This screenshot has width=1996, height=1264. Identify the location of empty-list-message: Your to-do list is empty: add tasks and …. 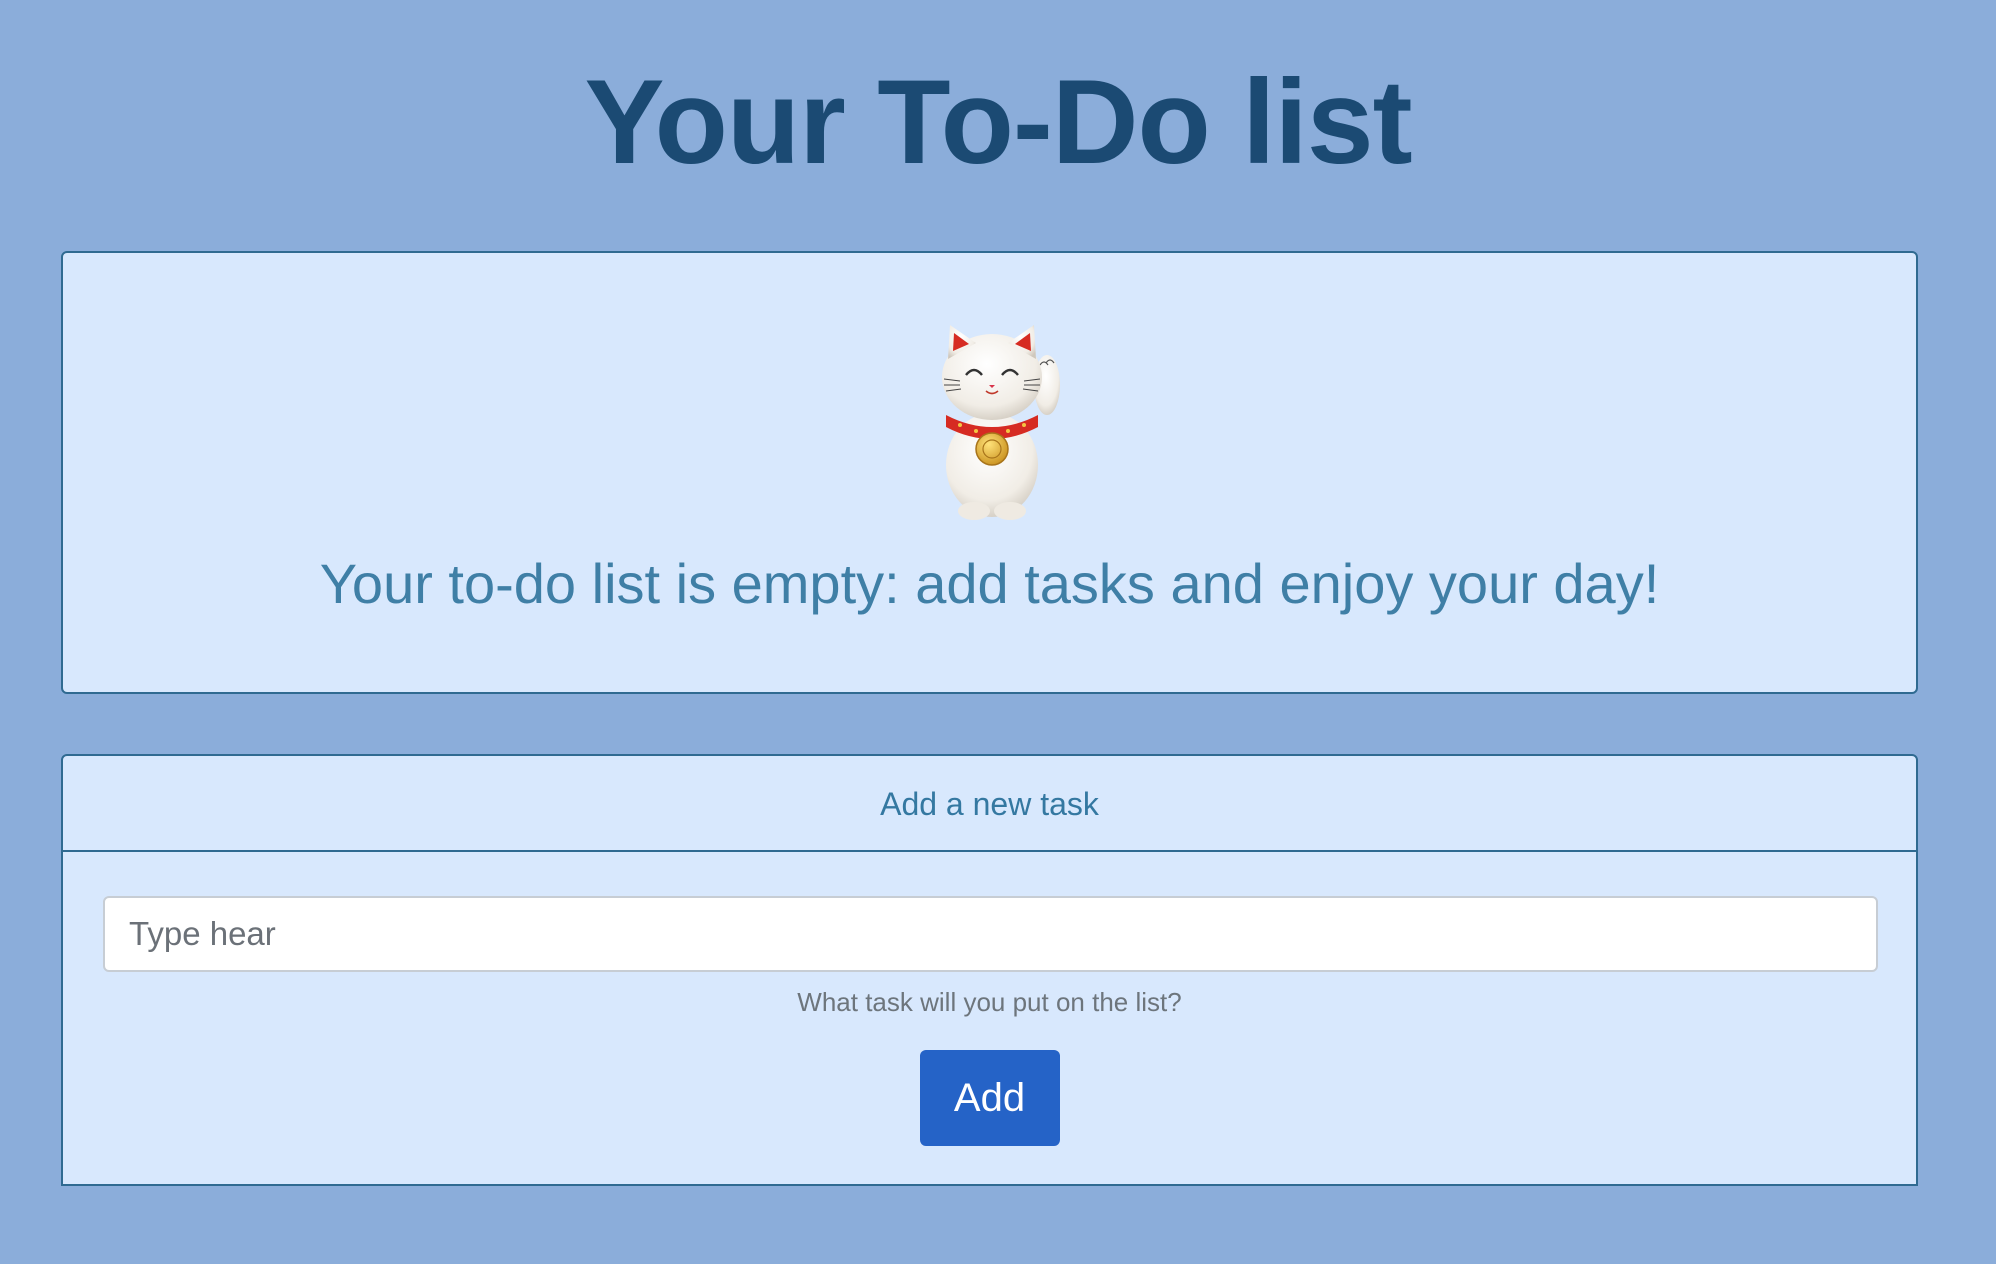
(989, 583).